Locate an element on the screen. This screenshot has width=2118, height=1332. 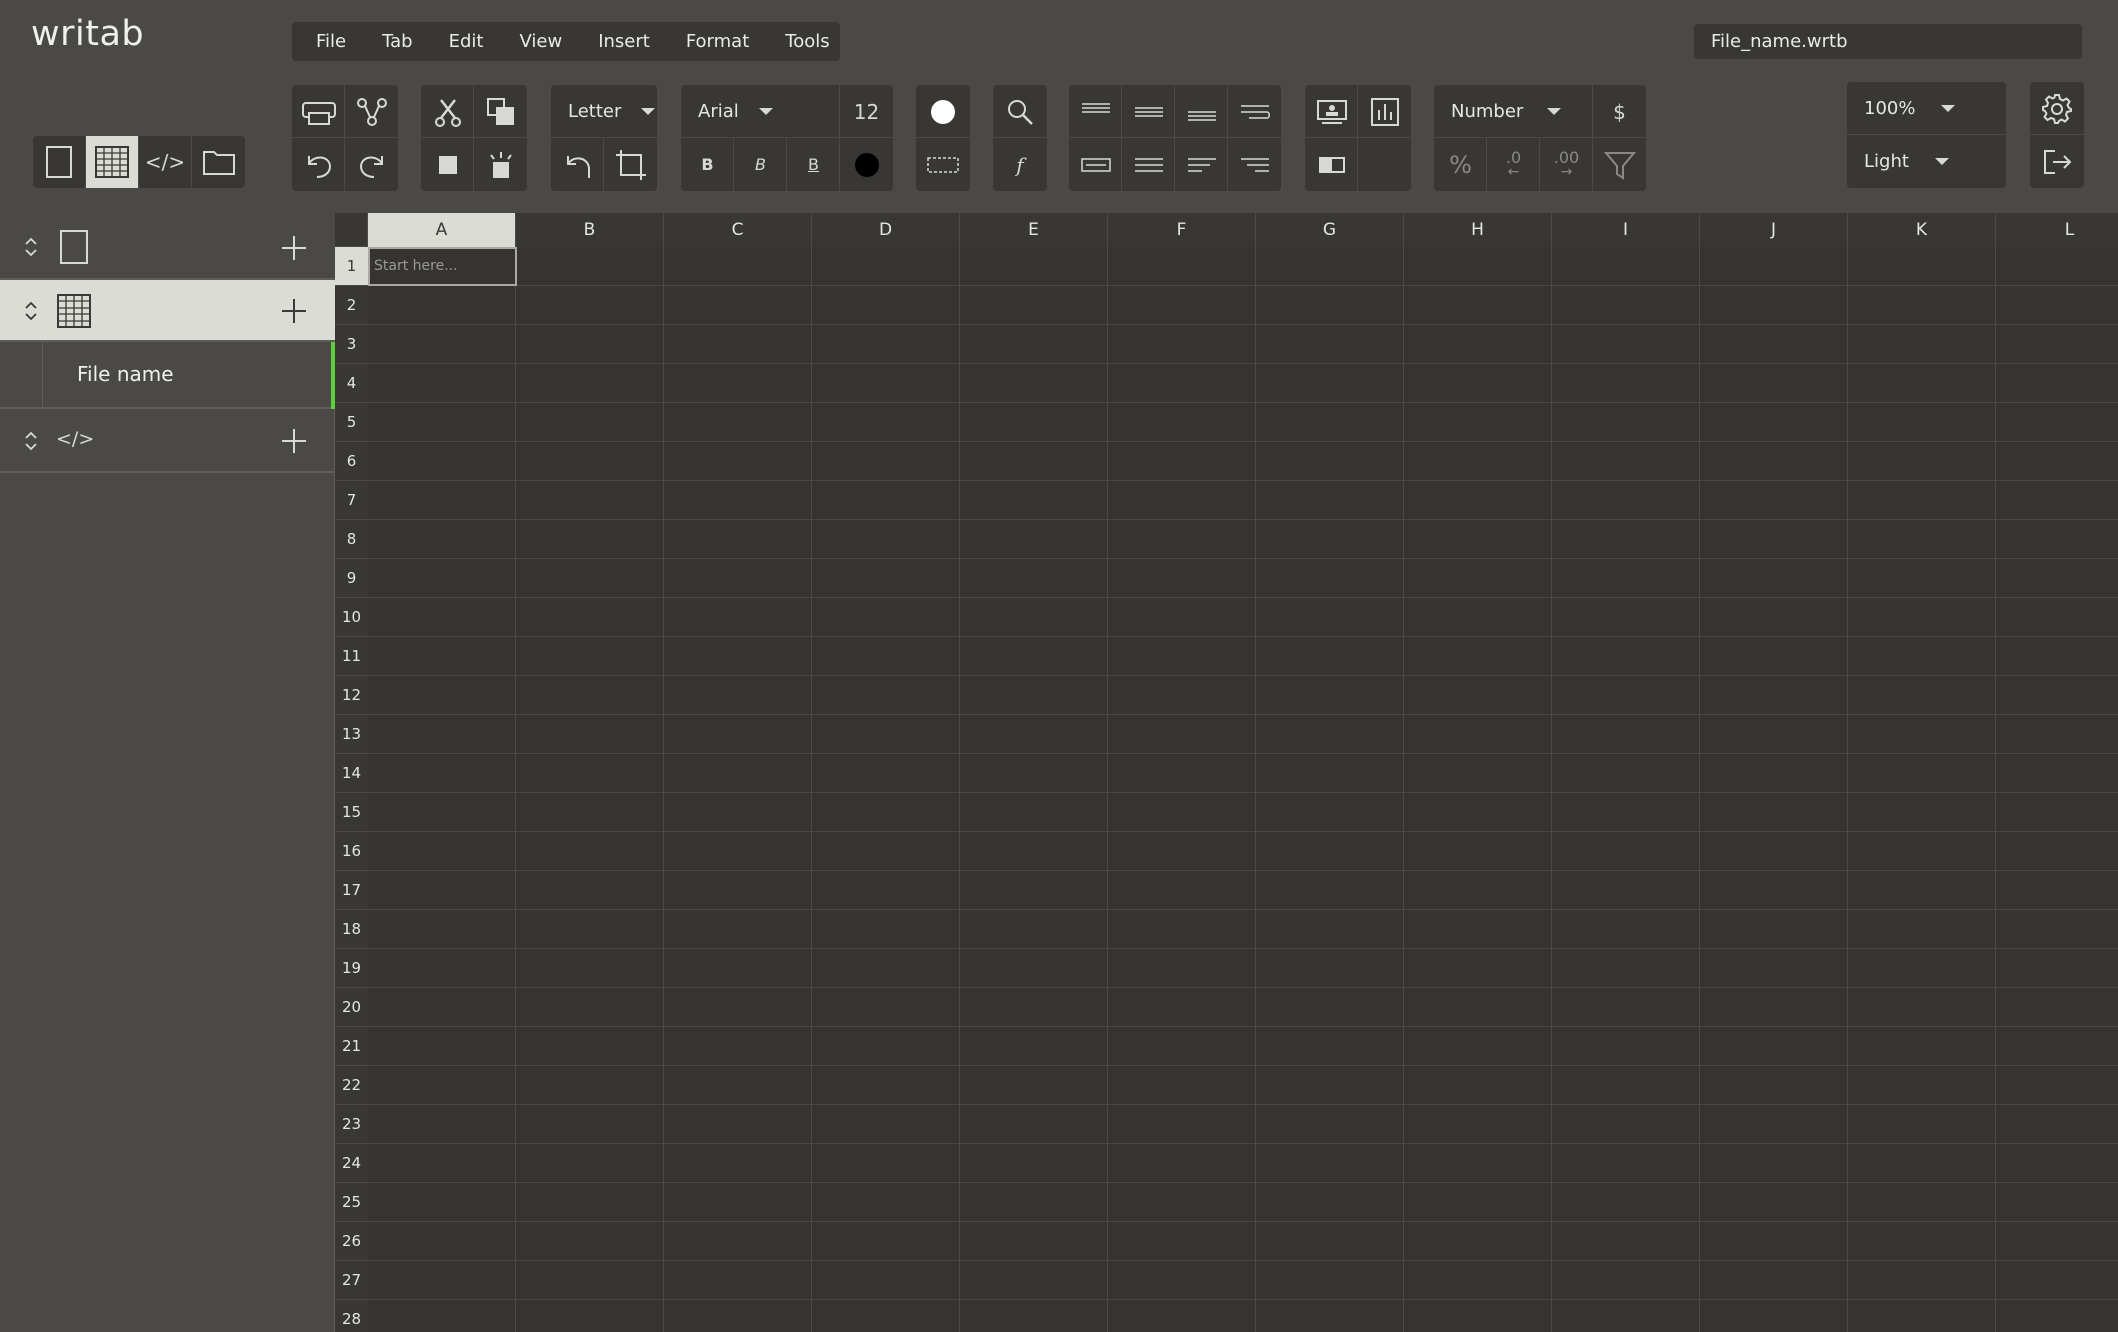
row-header: 23 is located at coordinates (351, 1124).